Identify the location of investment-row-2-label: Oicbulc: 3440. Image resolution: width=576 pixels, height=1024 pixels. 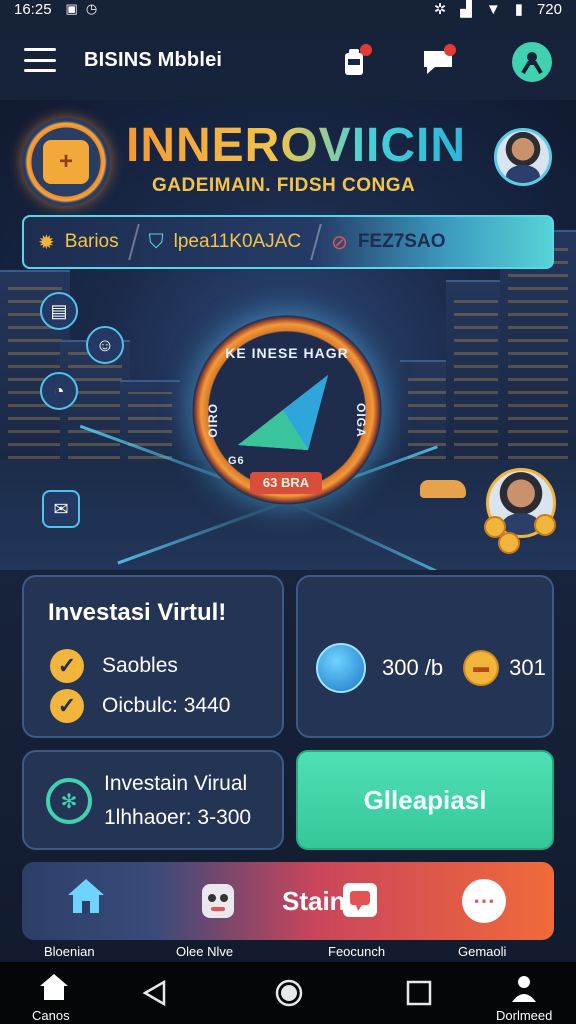
(166, 705).